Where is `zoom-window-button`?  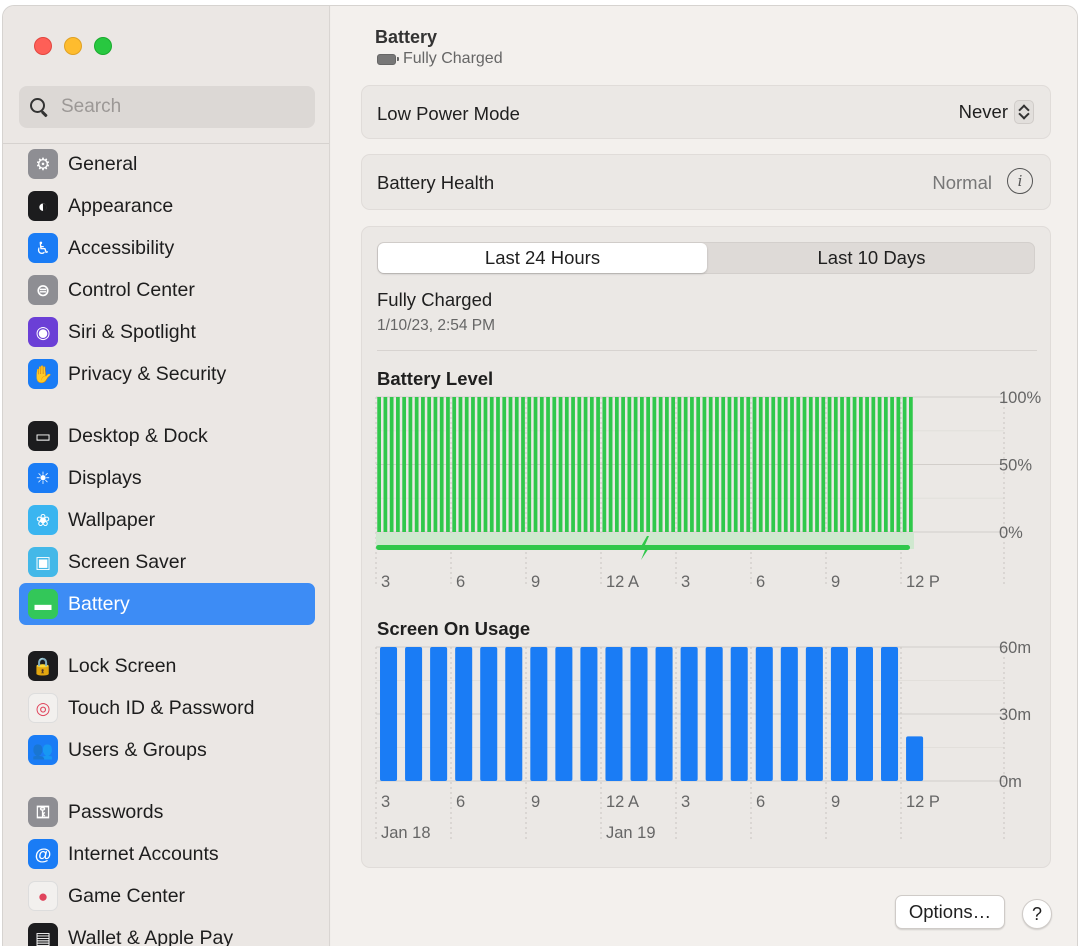 zoom-window-button is located at coordinates (103, 46).